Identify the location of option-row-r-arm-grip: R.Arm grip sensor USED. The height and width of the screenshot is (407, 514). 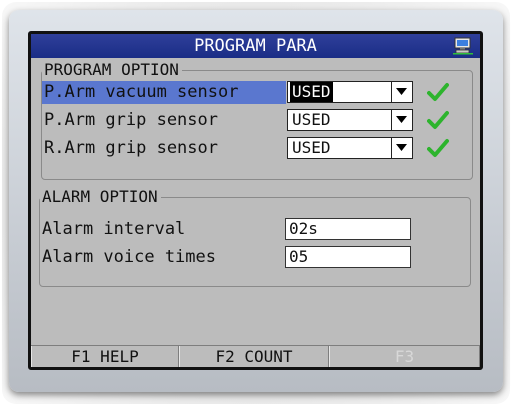
(257, 148).